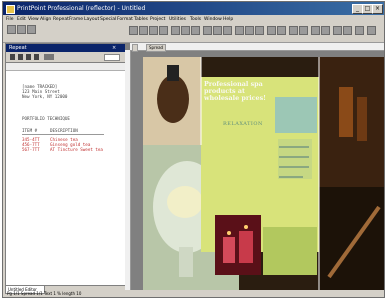  What do you see at coordinates (207, 30) in the screenshot?
I see `bold-icon` at bounding box center [207, 30].